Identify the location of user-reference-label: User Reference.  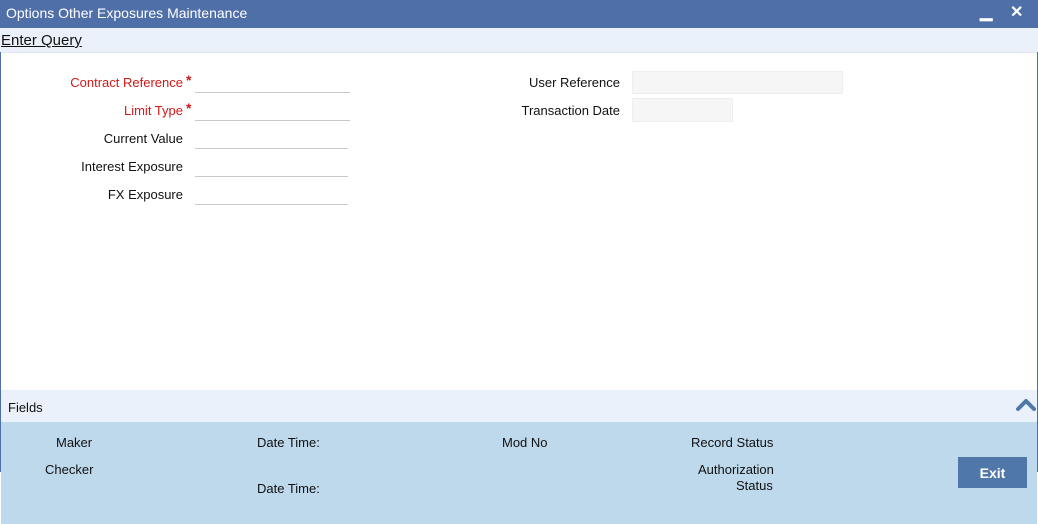
(574, 82).